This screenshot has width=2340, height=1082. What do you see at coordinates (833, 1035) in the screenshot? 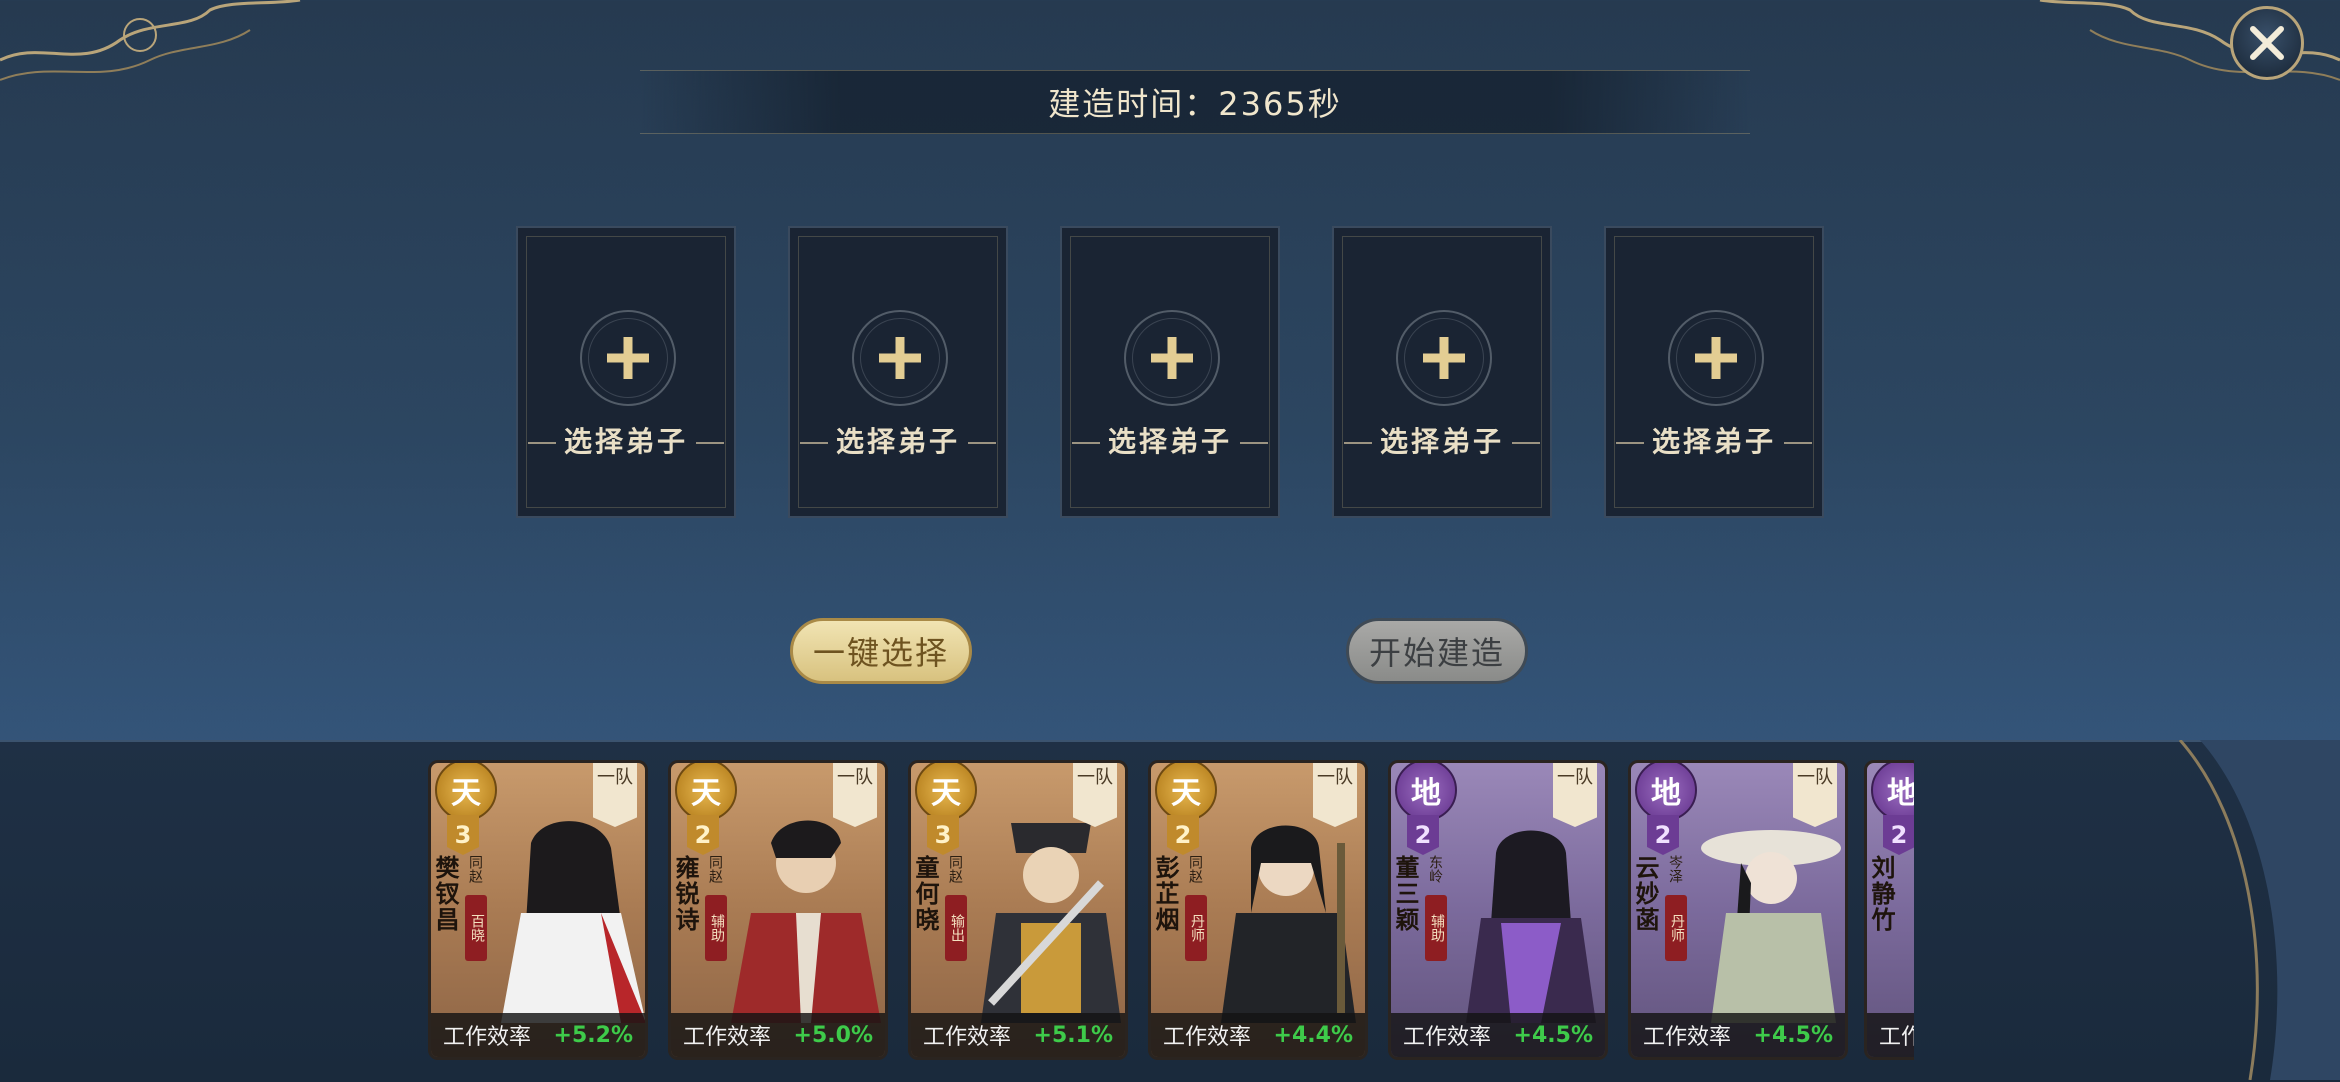
I see `efficiency-value: +5.0%` at bounding box center [833, 1035].